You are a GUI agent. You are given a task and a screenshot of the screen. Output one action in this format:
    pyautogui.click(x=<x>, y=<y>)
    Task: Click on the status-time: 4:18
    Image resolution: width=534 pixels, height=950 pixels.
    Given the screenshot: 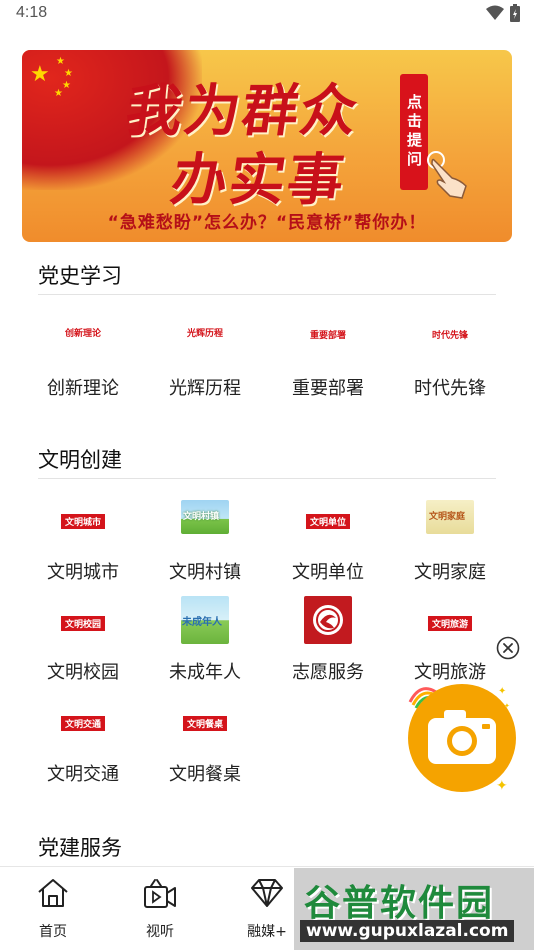 What is the action you would take?
    pyautogui.click(x=32, y=12)
    